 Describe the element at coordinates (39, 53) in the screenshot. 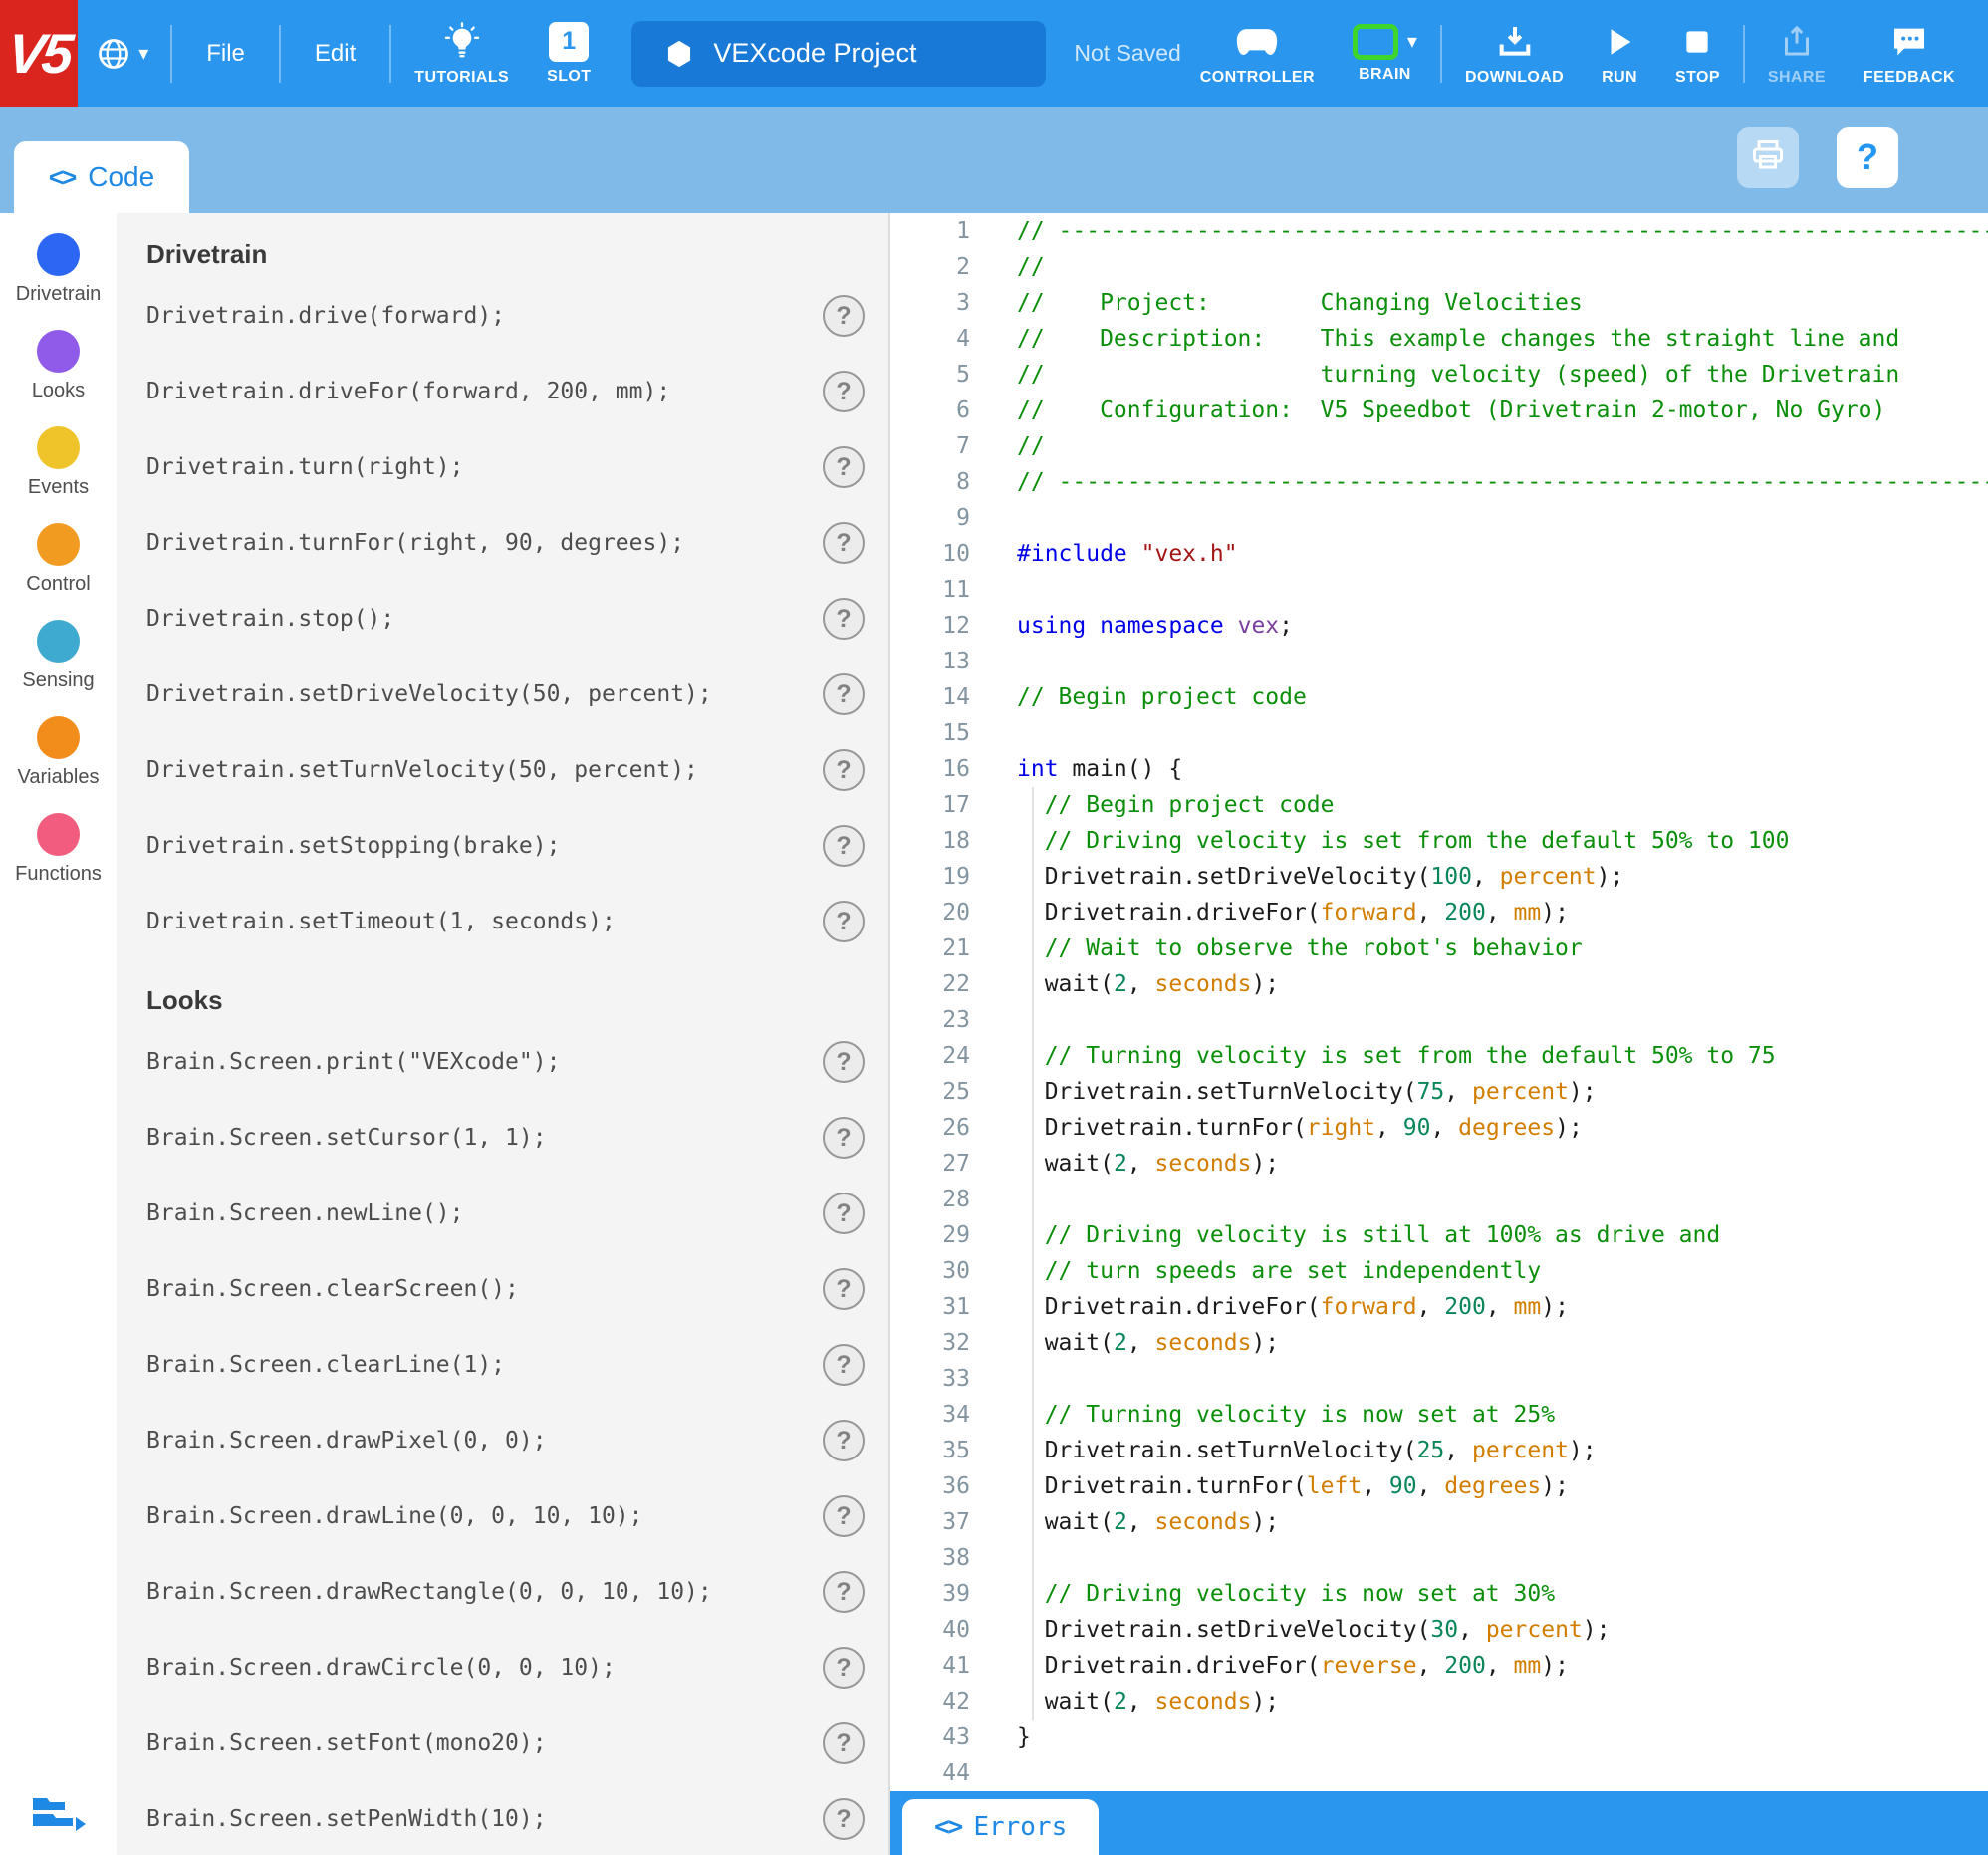

I see `vex-logo: V5` at that location.